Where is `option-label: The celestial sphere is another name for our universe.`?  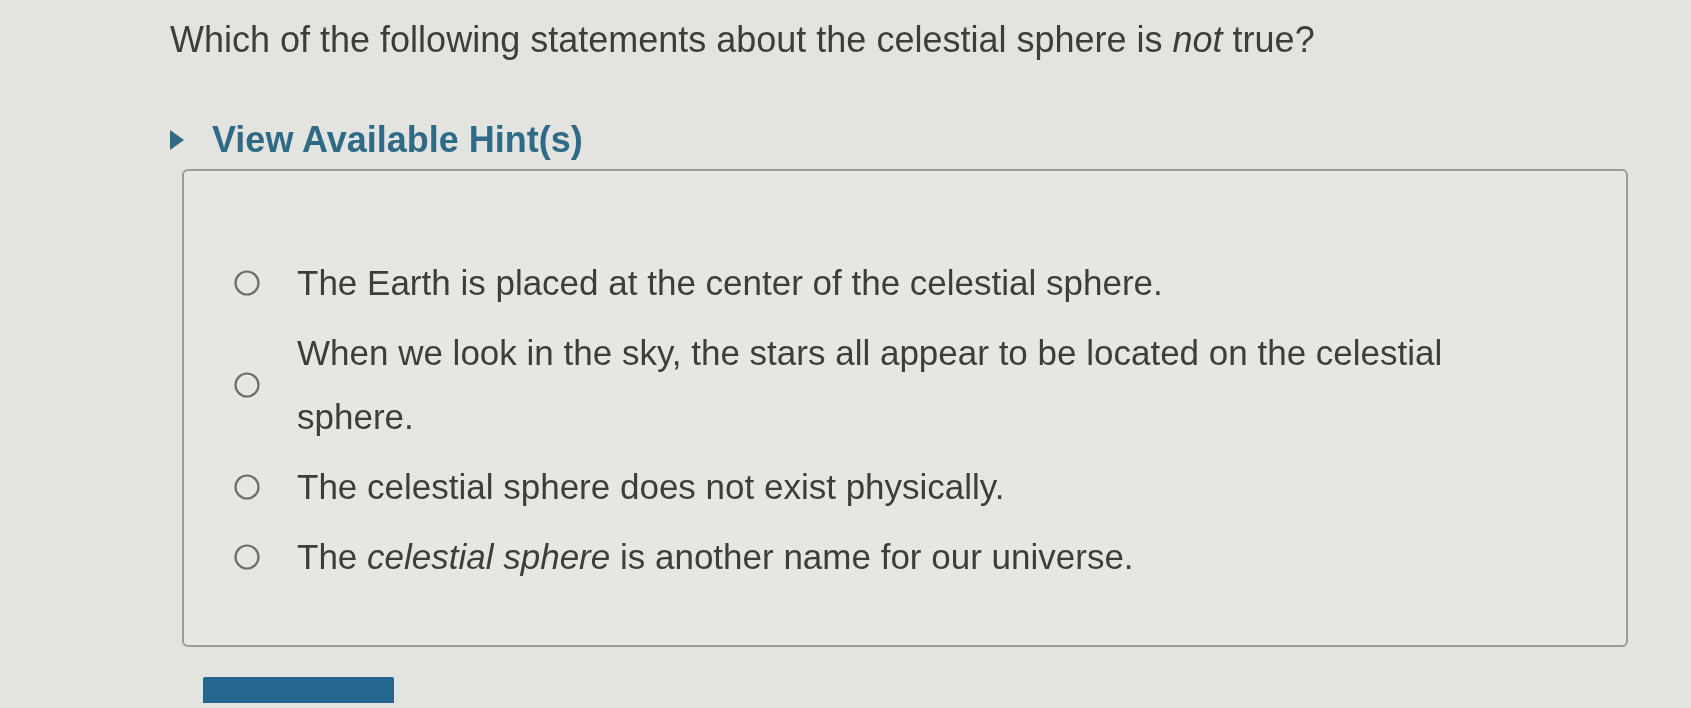 option-label: The celestial sphere is another name for our universe. is located at coordinates (715, 557).